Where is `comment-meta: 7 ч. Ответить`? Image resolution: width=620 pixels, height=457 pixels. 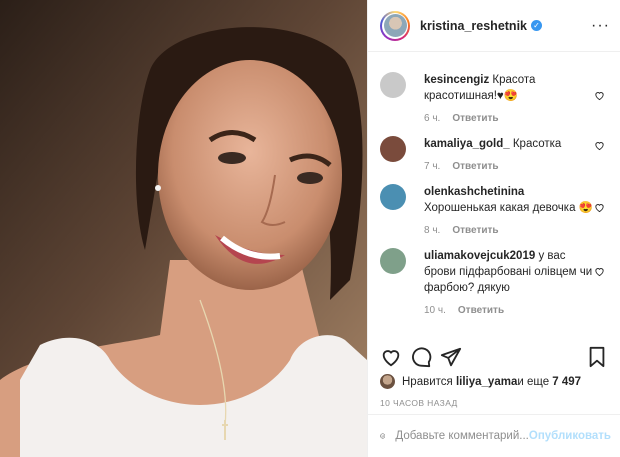 comment-meta: 7 ч. Ответить is located at coordinates (508, 166).